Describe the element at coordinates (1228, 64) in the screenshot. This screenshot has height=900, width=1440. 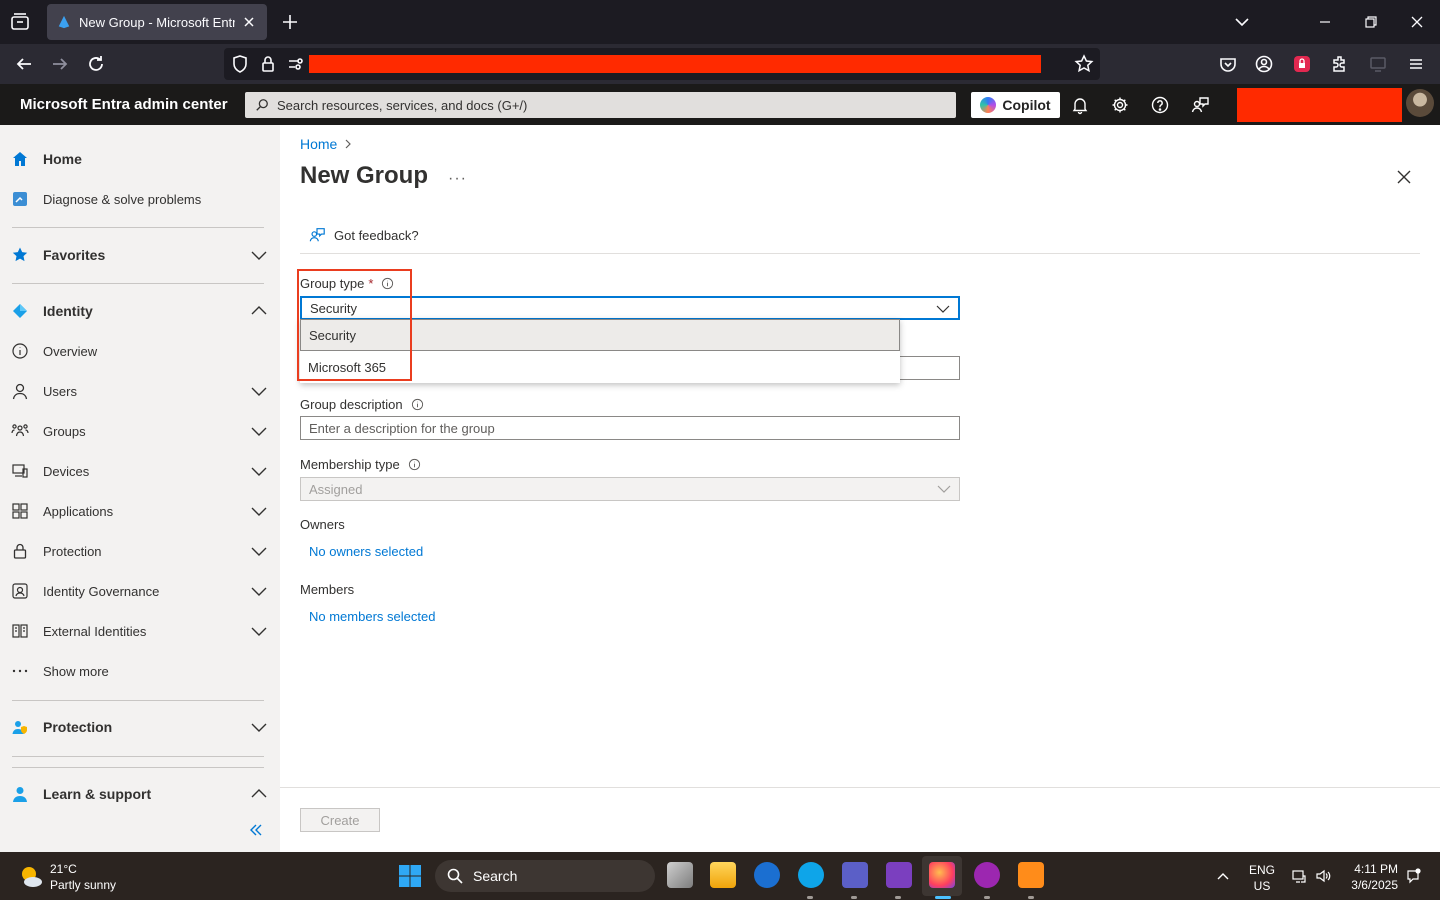
I see `pocket-icon` at that location.